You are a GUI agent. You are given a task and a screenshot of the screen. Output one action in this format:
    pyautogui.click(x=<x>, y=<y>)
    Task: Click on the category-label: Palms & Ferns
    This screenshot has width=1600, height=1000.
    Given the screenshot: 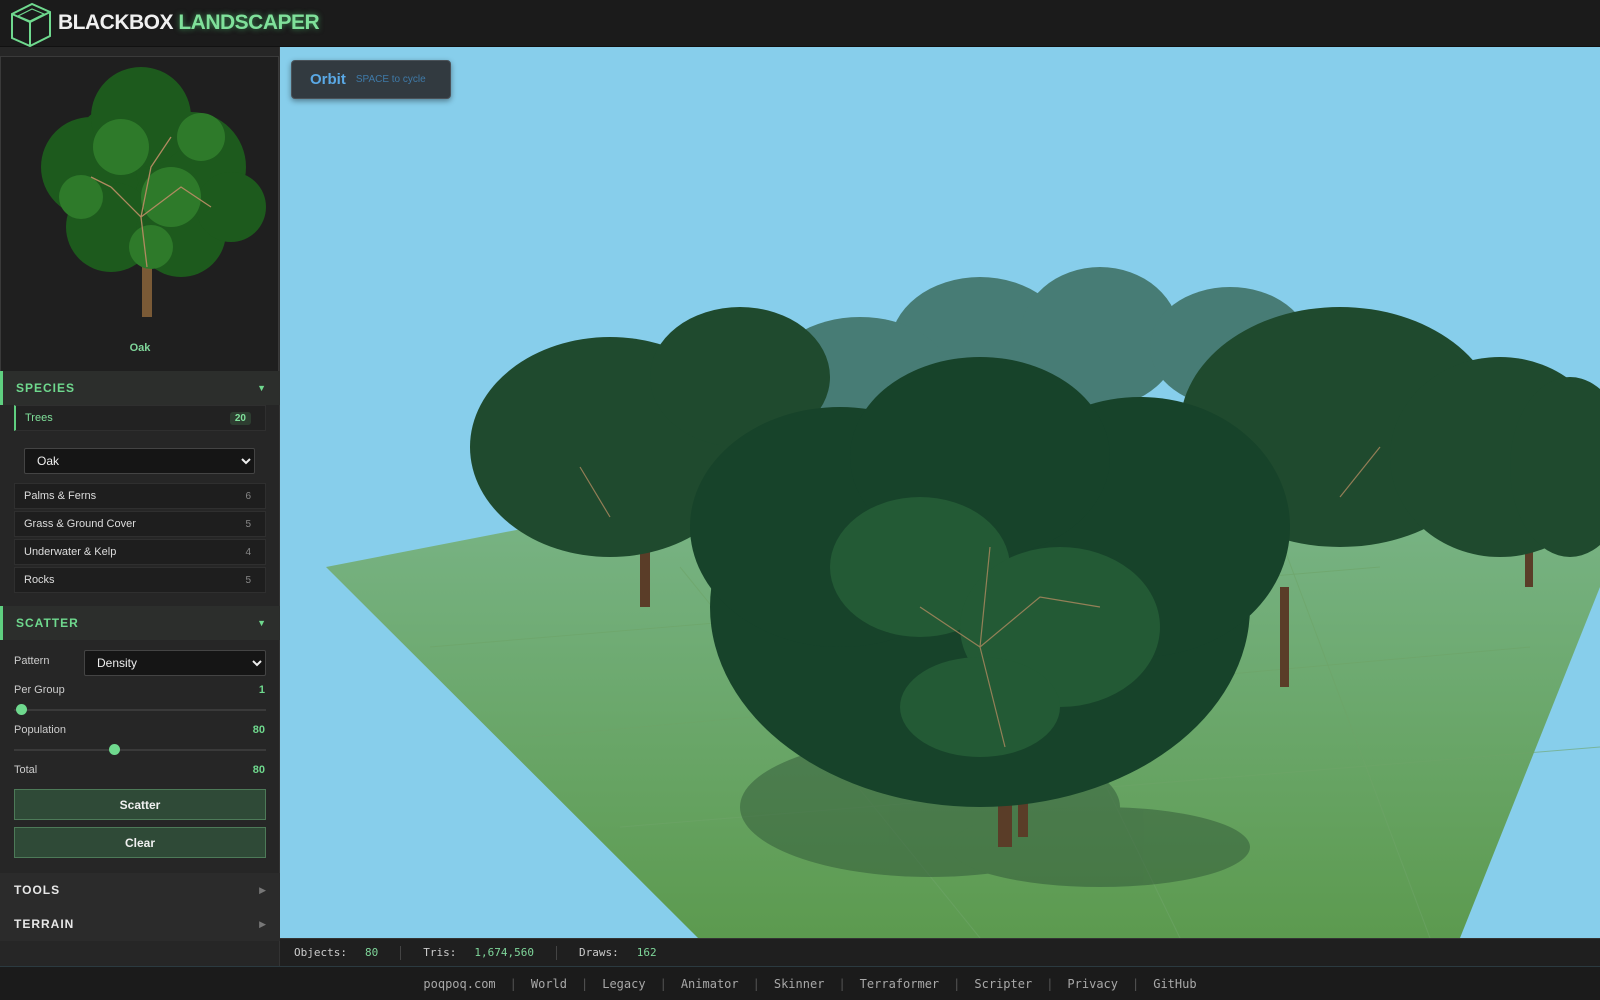 What is the action you would take?
    pyautogui.click(x=60, y=496)
    